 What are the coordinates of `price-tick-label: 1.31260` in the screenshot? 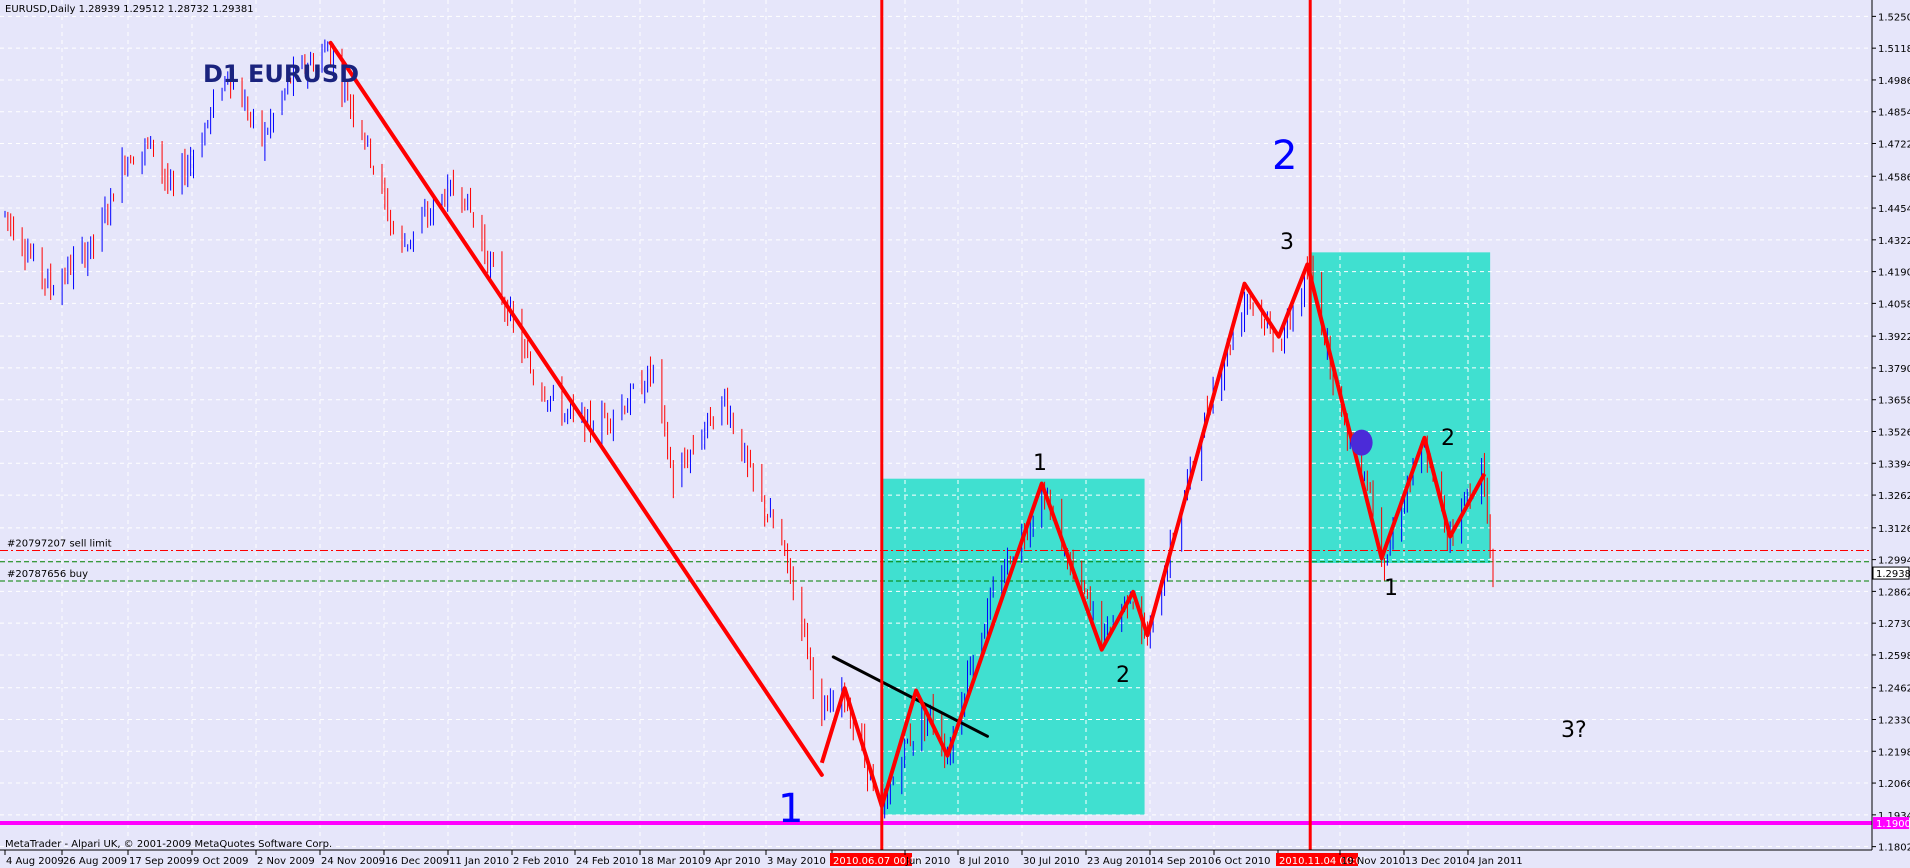 It's located at (1894, 529).